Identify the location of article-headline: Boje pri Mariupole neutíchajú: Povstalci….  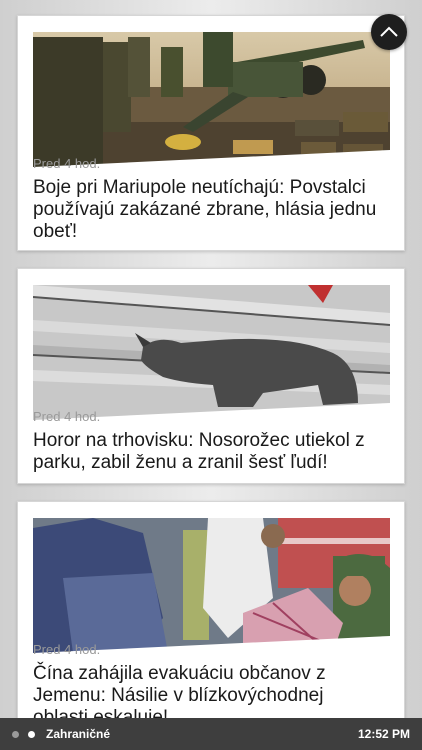
(208, 210).